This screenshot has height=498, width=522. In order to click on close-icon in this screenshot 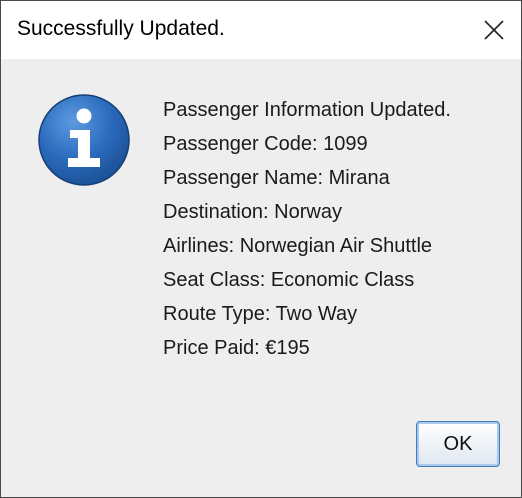, I will do `click(494, 30)`.